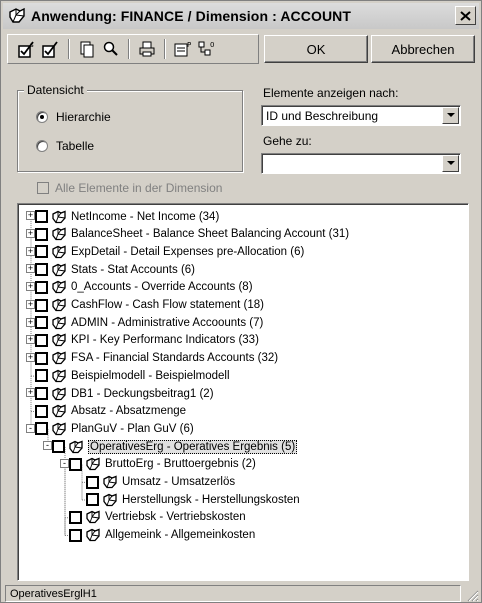 The height and width of the screenshot is (603, 482). I want to click on cancel-button: Abbrechen, so click(423, 49).